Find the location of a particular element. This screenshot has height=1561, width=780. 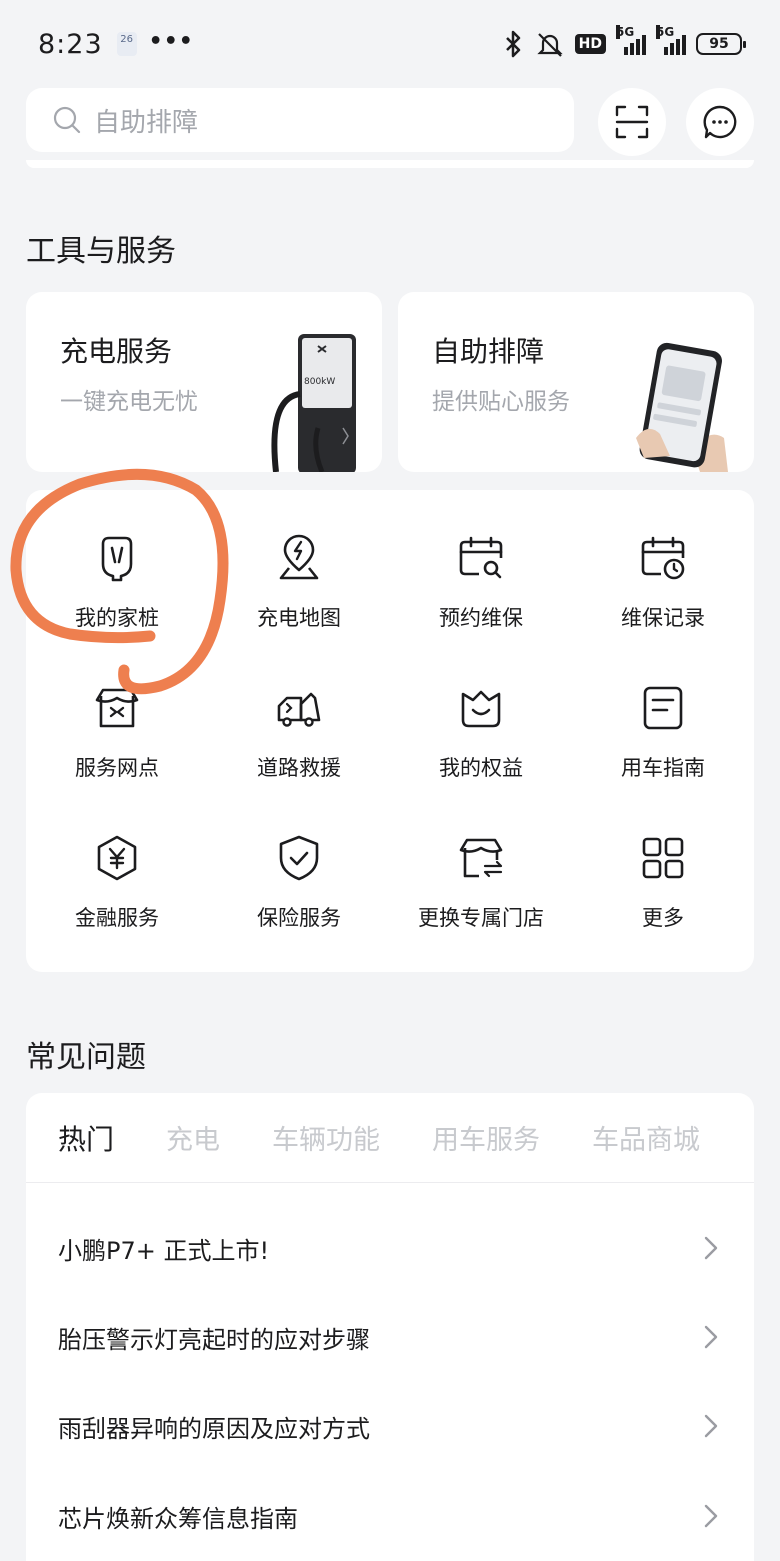

grid-label-my-benefits: 我的权益 is located at coordinates (481, 768).